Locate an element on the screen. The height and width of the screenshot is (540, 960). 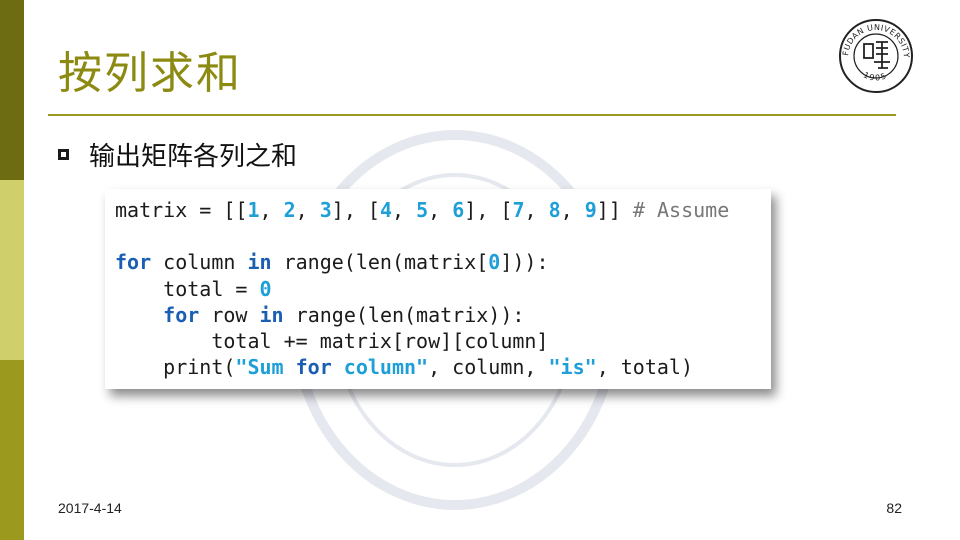
code-token: 5 is located at coordinates (422, 210).